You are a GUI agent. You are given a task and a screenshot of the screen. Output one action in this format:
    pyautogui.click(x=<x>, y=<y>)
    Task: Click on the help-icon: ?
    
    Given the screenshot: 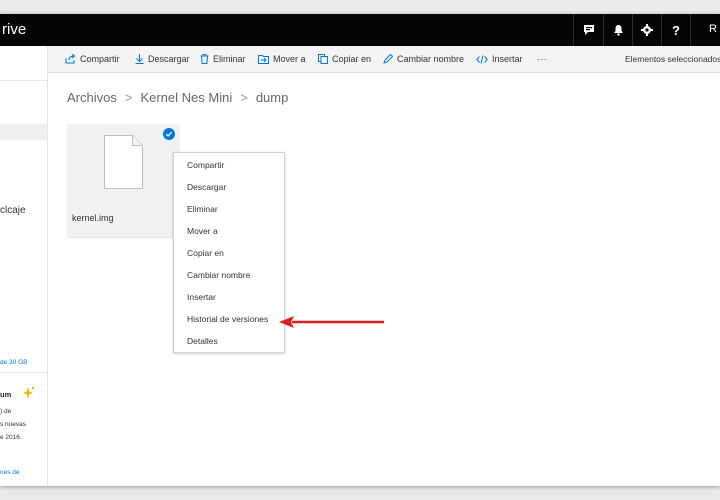 What is the action you would take?
    pyautogui.click(x=676, y=30)
    